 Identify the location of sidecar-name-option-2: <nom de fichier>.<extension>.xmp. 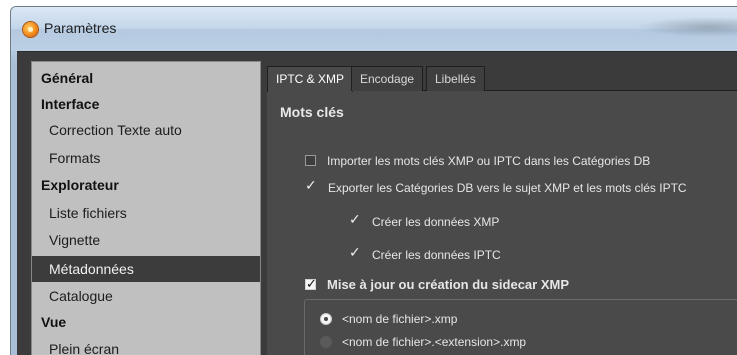
(423, 342).